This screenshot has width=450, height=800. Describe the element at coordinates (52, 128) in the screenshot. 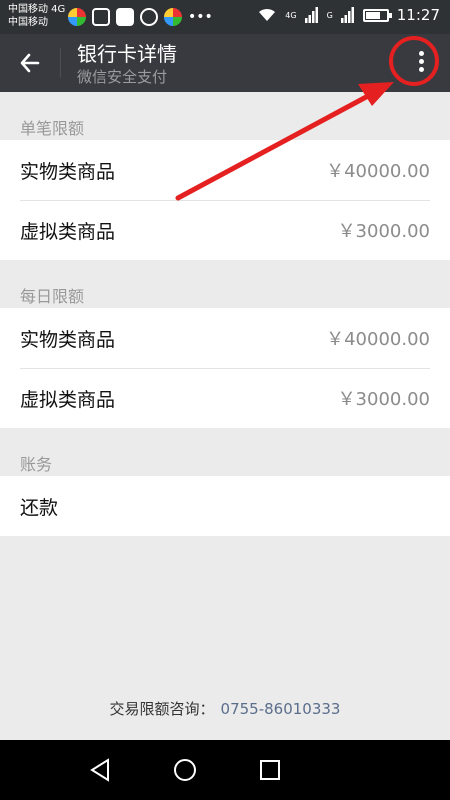

I see `section-label-single-limit: 单笔限额` at that location.